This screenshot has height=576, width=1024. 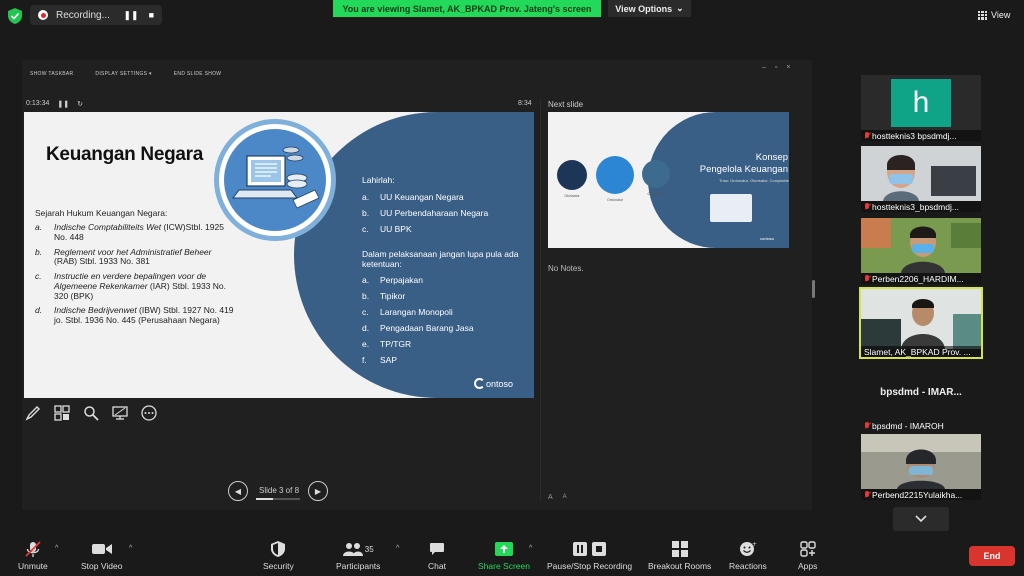 What do you see at coordinates (238, 491) in the screenshot?
I see `previous-slide-button: ◀` at bounding box center [238, 491].